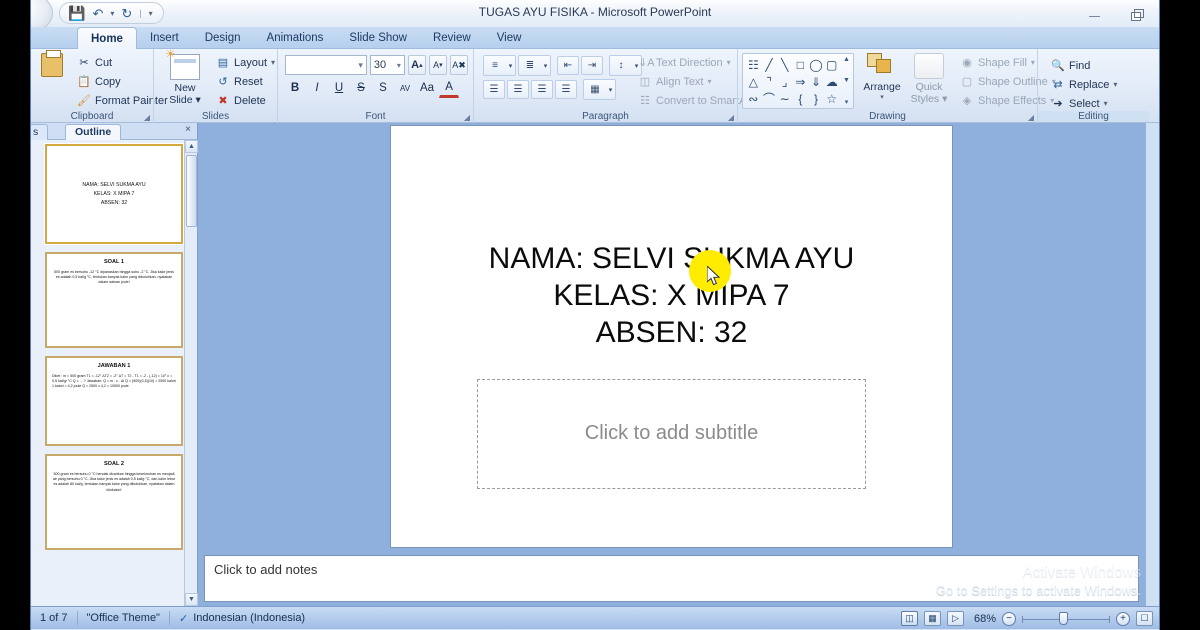 This screenshot has height=630, width=1200. I want to click on scroll-down-icon: ▼, so click(191, 599).